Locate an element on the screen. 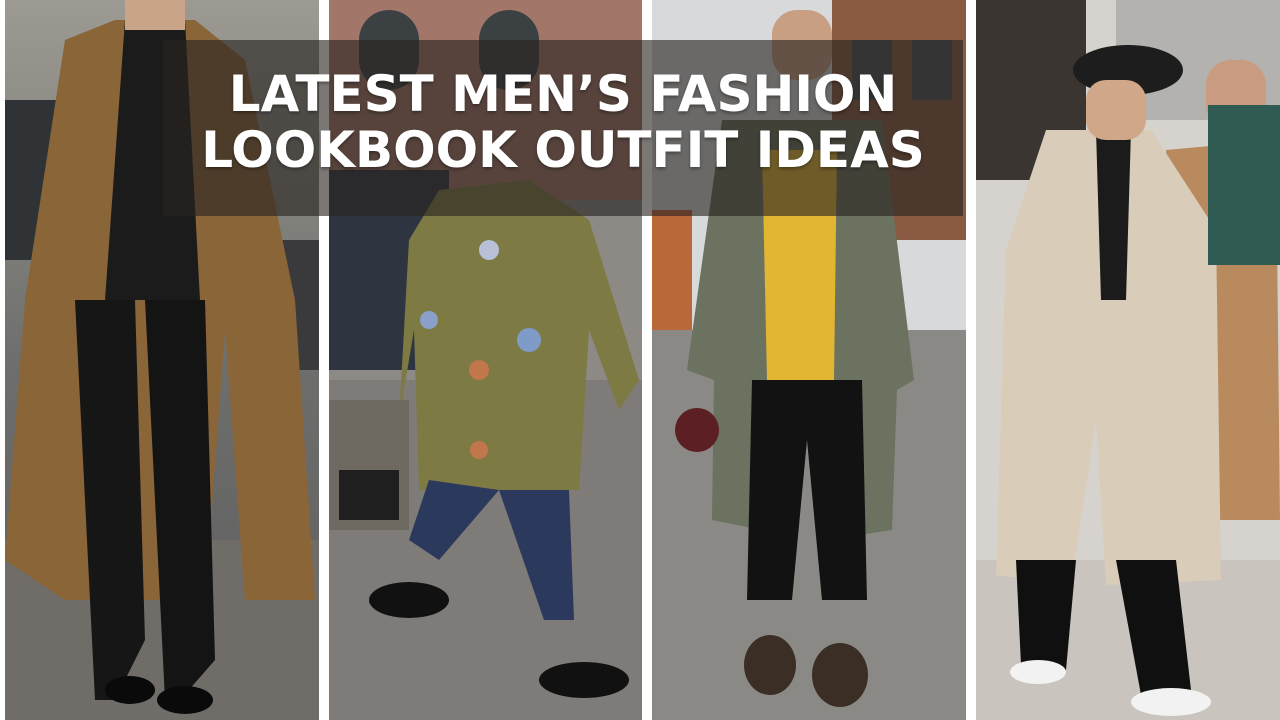 Image resolution: width=1280 pixels, height=720 pixels. headline-line-2: LOOKBOOK OUTFIT IDEAS is located at coordinates (563, 150).